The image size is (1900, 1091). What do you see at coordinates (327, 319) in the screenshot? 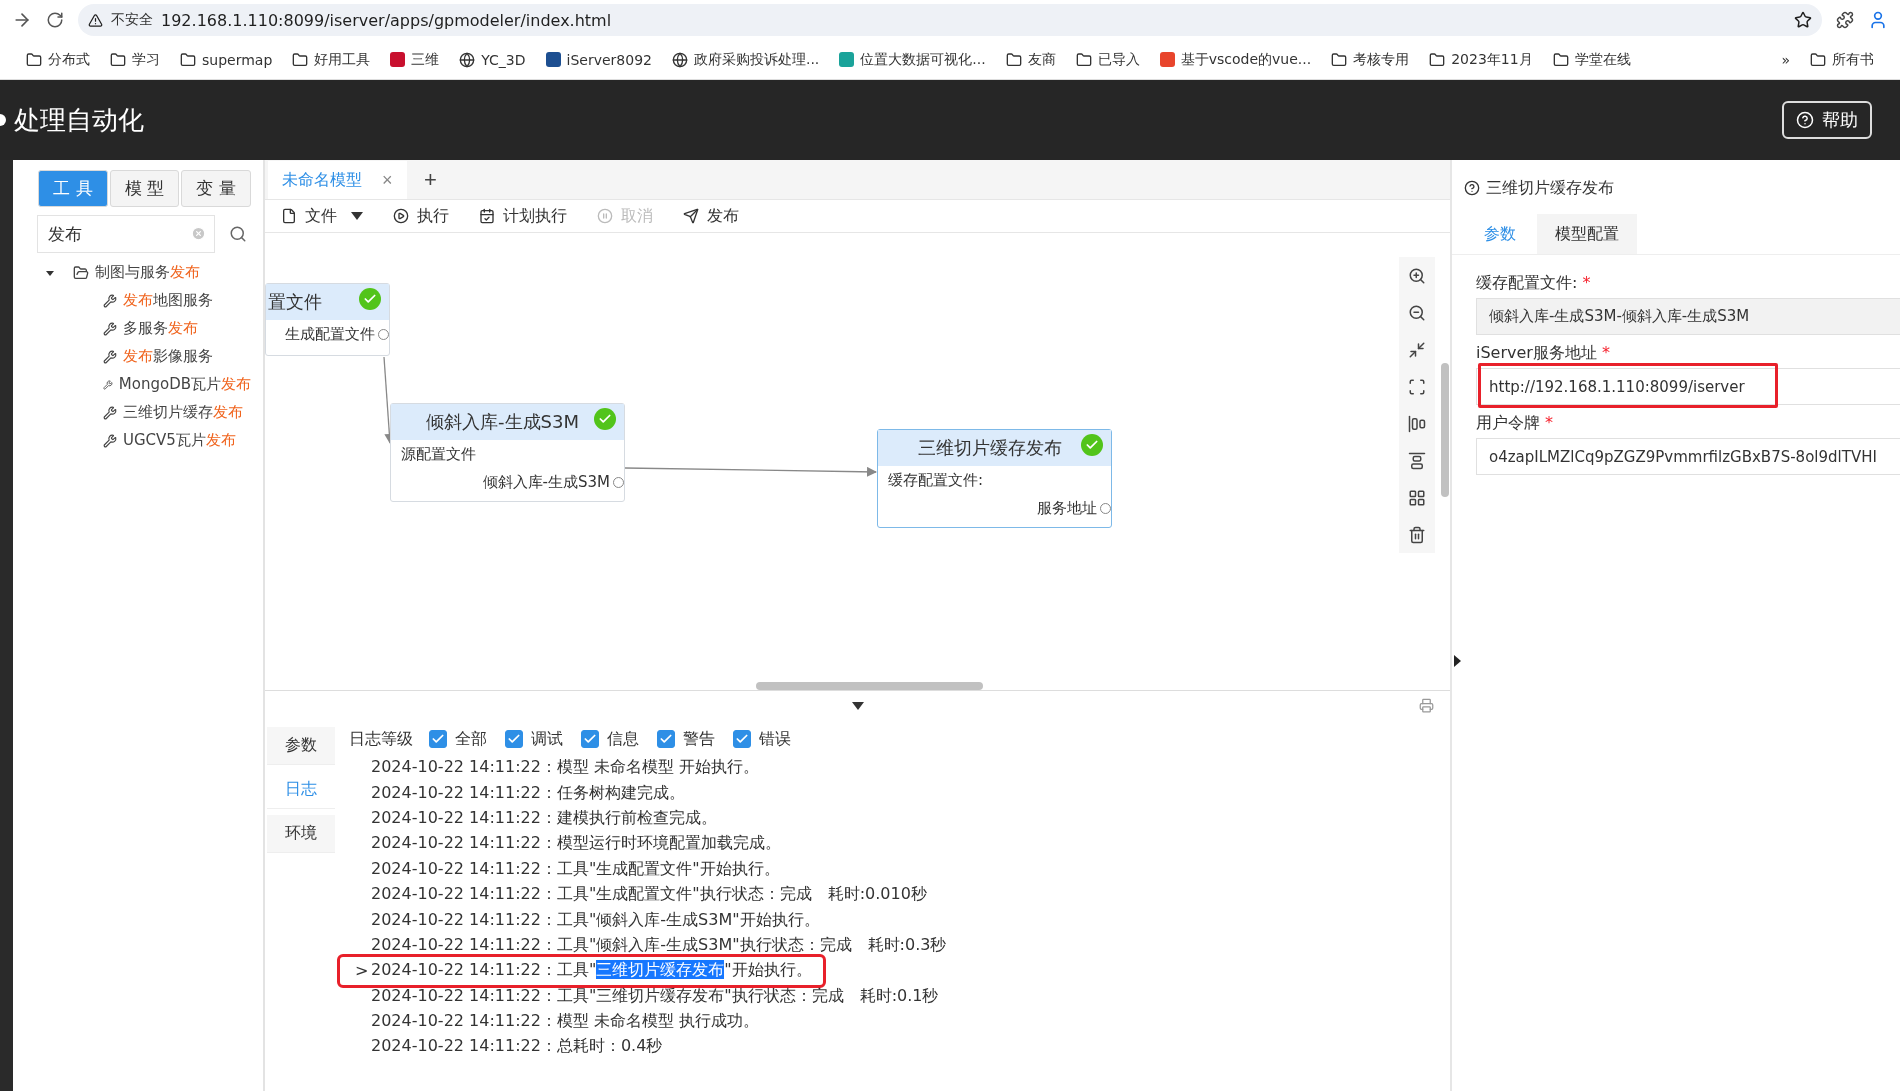
I see `tool-node: 置文件 生成配置文件` at bounding box center [327, 319].